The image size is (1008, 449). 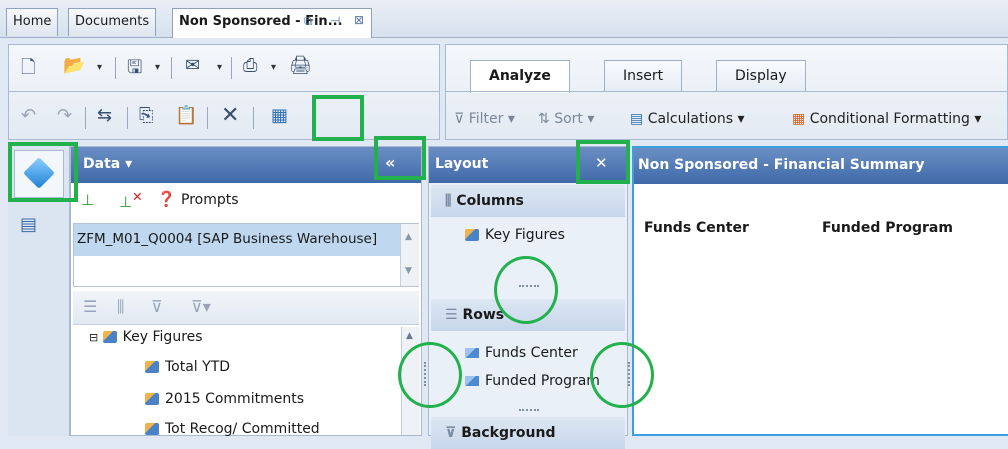 What do you see at coordinates (64, 115) in the screenshot?
I see `redo-icon: ↷` at bounding box center [64, 115].